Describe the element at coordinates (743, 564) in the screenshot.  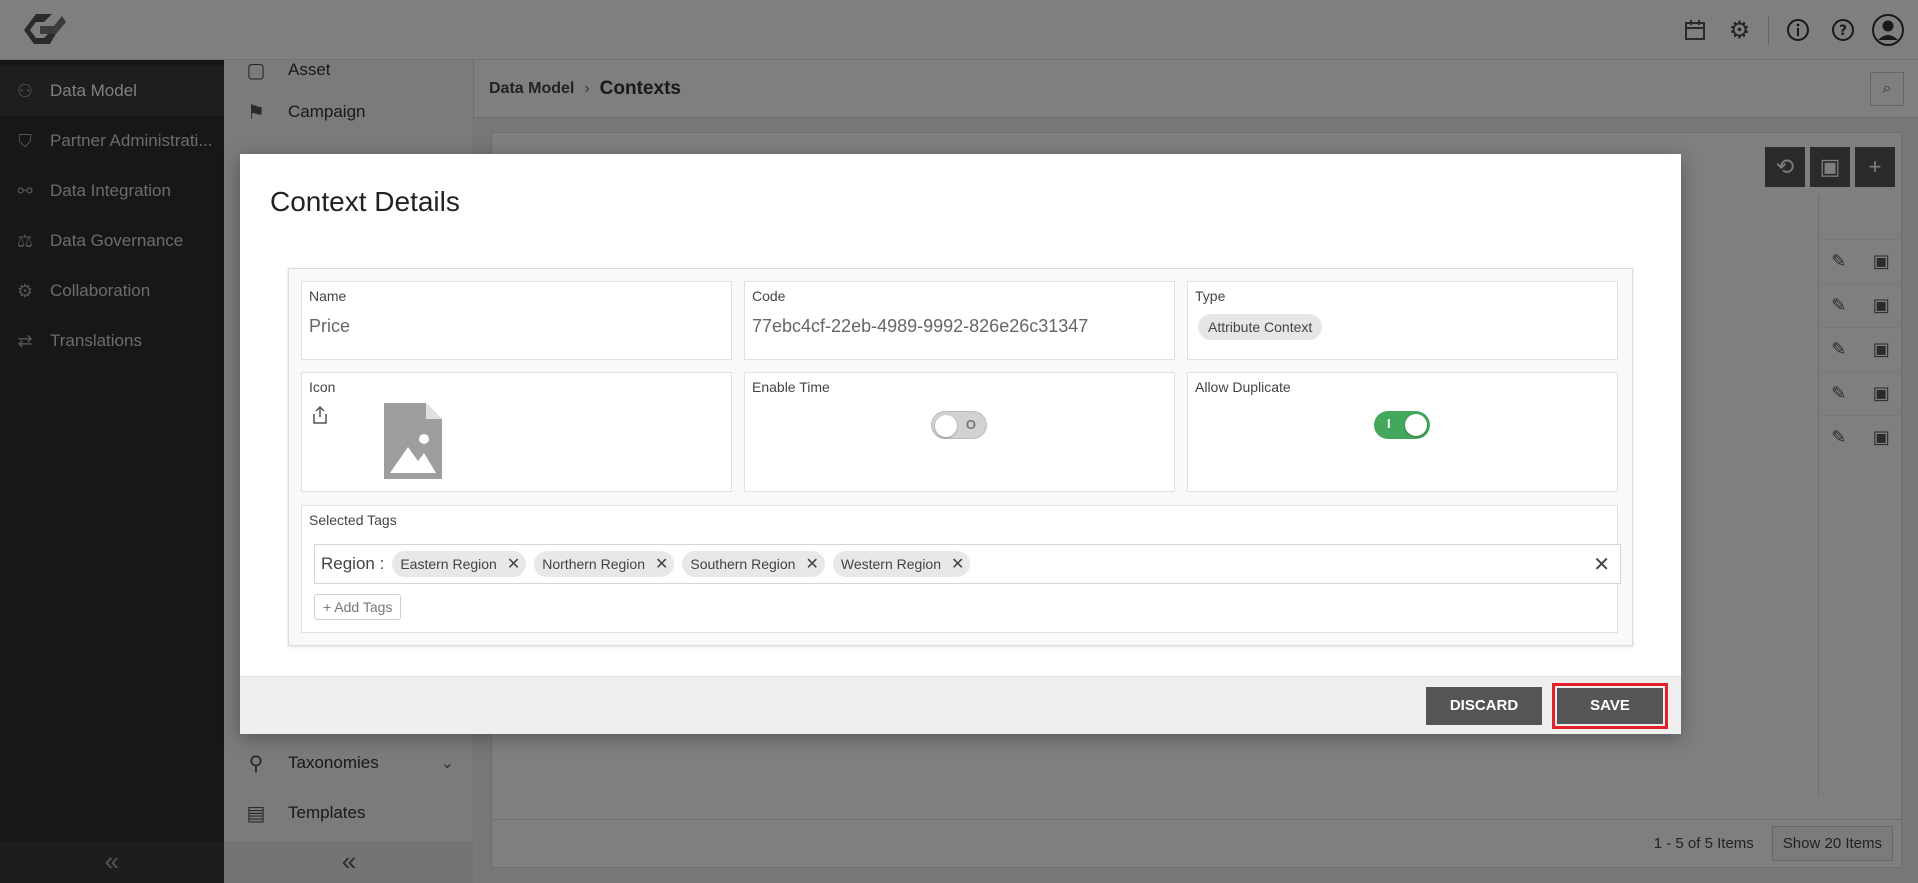
I see `tag-label: Southern Region` at that location.